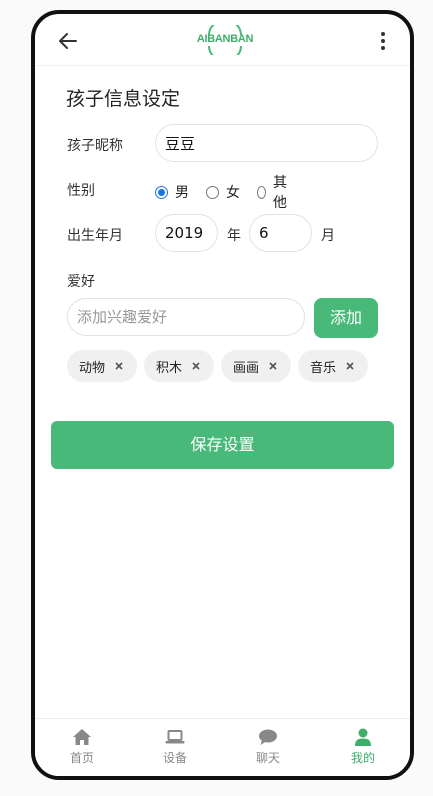 The width and height of the screenshot is (433, 796). I want to click on more-vertical-icon, so click(383, 41).